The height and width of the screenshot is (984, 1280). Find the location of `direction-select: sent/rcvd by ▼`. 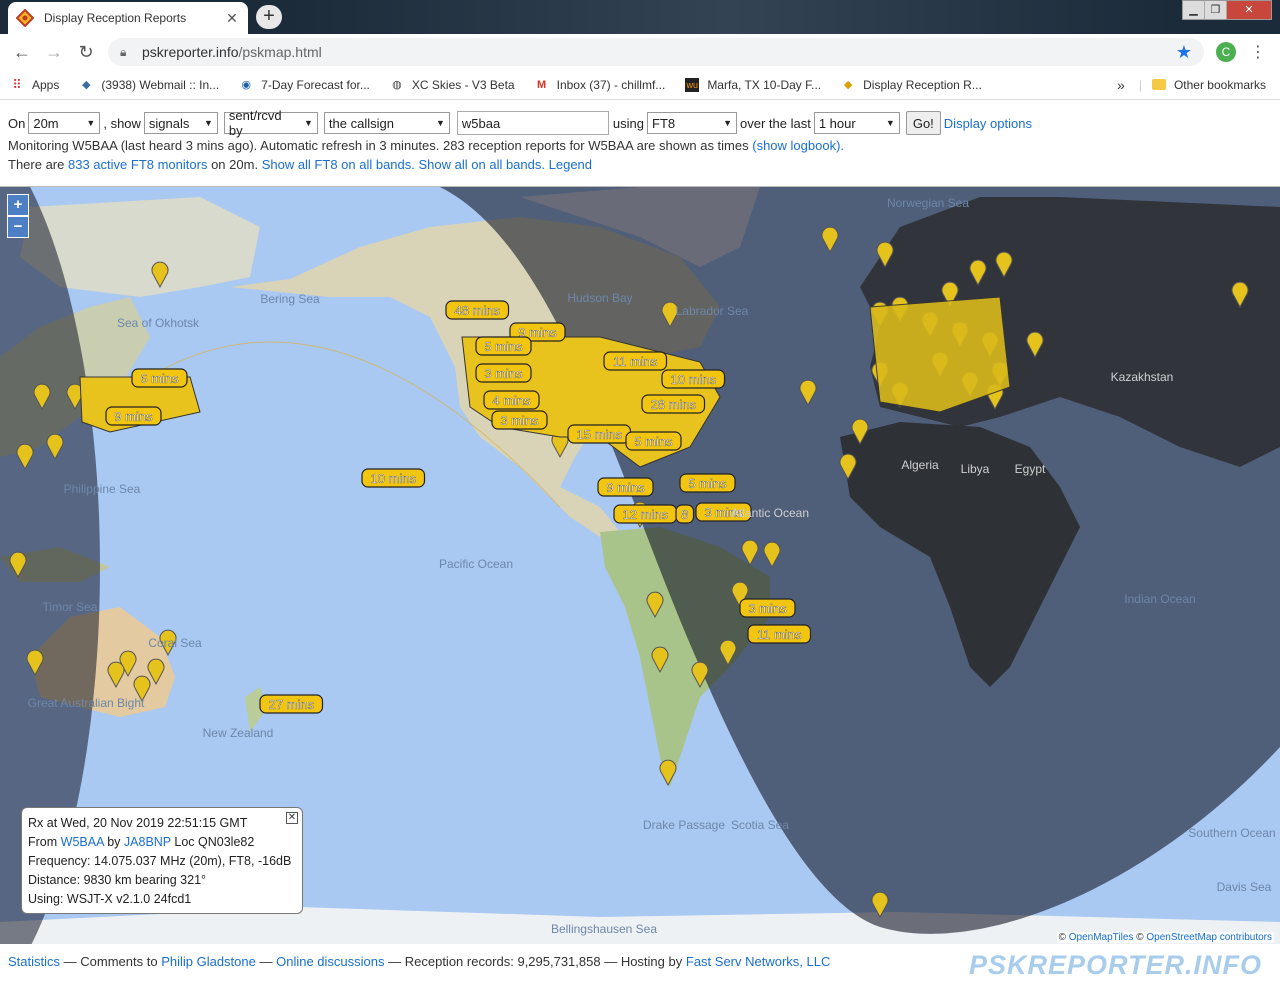

direction-select: sent/rcvd by ▼ is located at coordinates (270, 123).